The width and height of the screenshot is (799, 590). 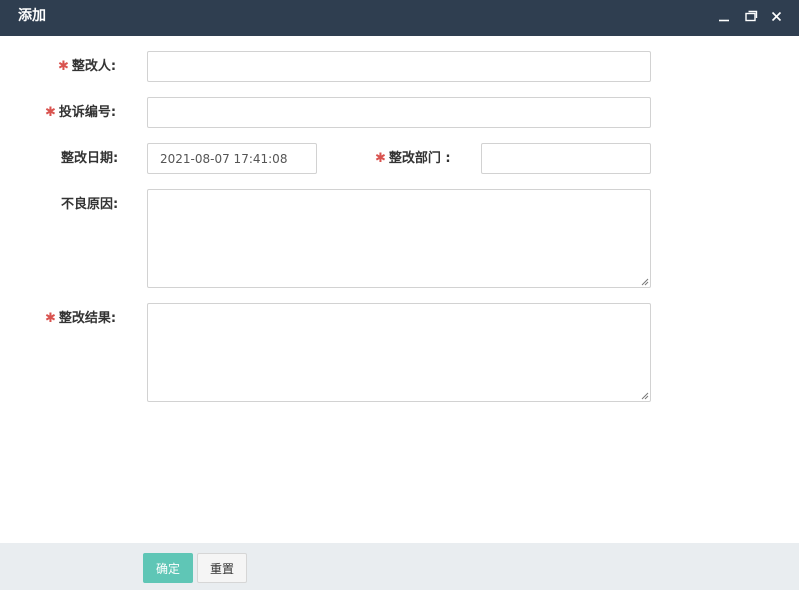 What do you see at coordinates (222, 568) in the screenshot?
I see `reset-button: 重置` at bounding box center [222, 568].